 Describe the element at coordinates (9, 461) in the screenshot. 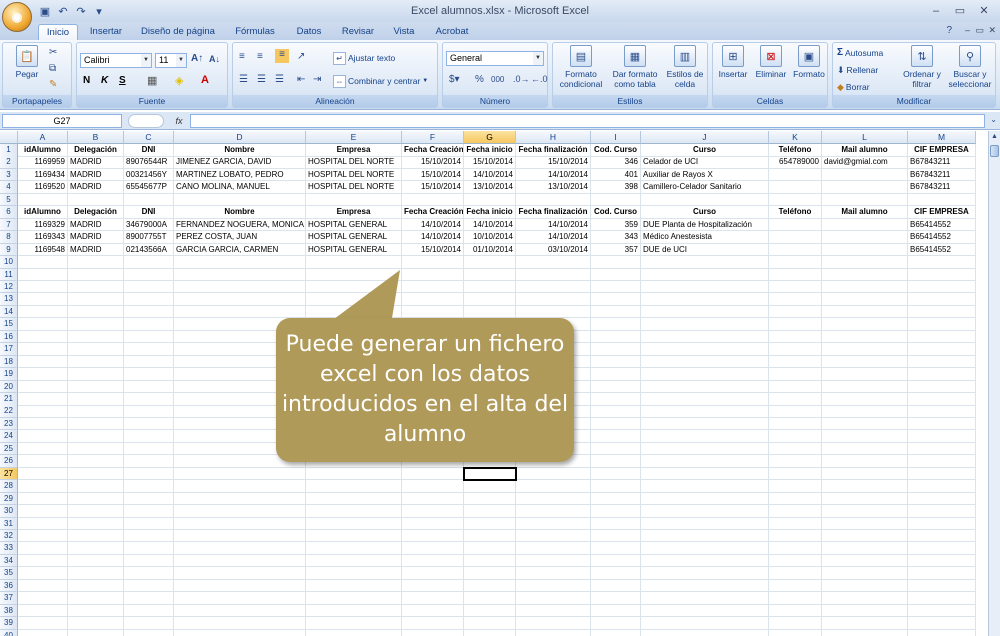

I see `row-header-26: 26` at that location.